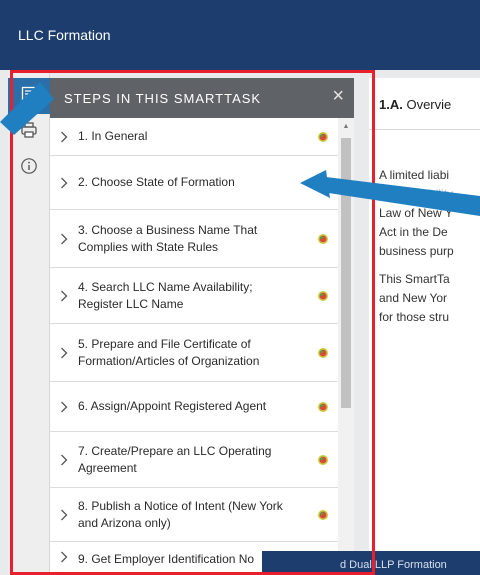 The height and width of the screenshot is (575, 480). What do you see at coordinates (172, 406) in the screenshot?
I see `step-label: 6. Assign/Appoint Registered Agent` at bounding box center [172, 406].